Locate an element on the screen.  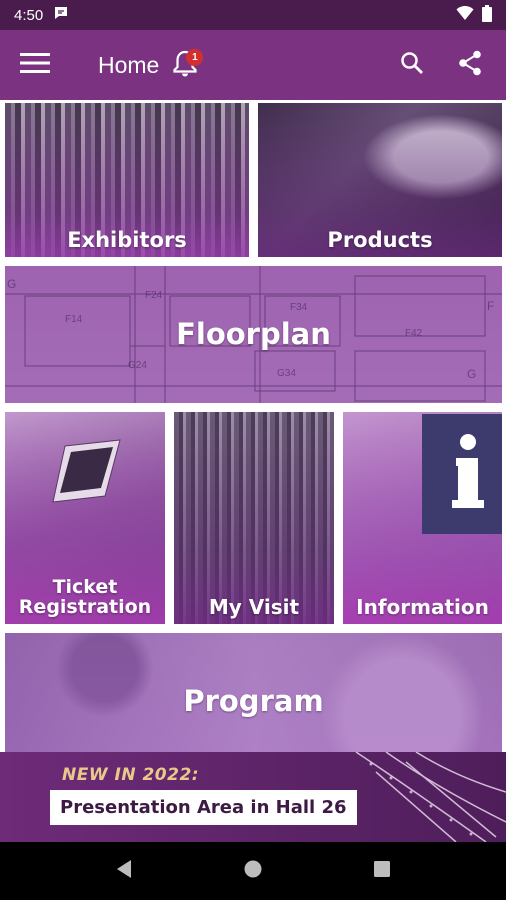
menu-button is located at coordinates (35, 65).